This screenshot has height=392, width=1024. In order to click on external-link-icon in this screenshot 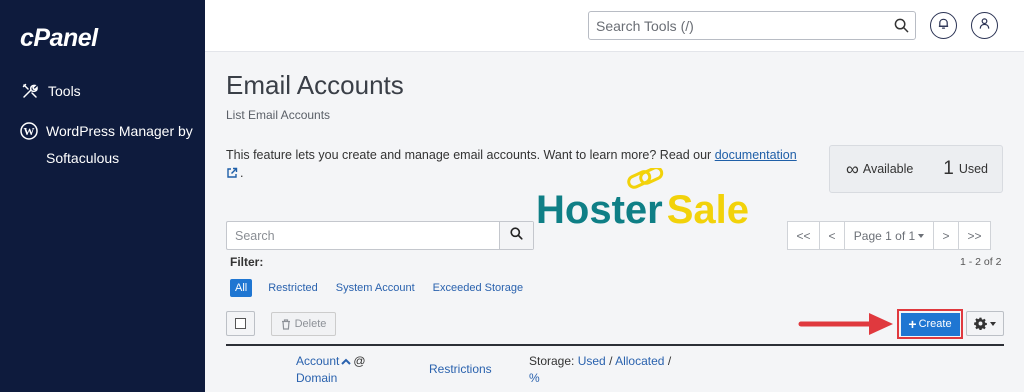, I will do `click(232, 175)`.